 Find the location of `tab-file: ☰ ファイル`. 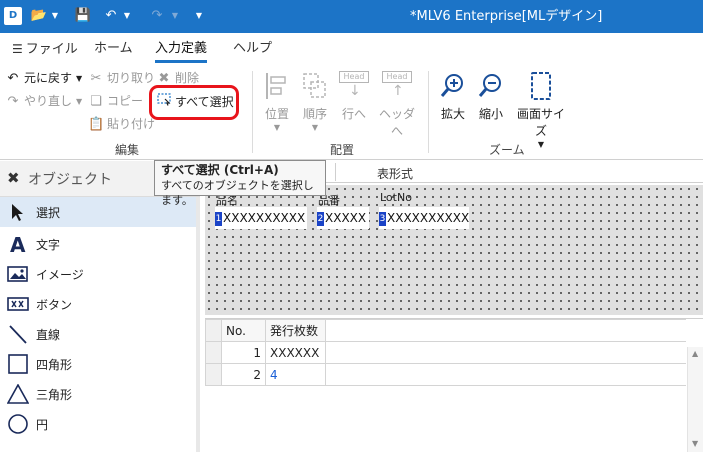

tab-file: ☰ ファイル is located at coordinates (45, 51).